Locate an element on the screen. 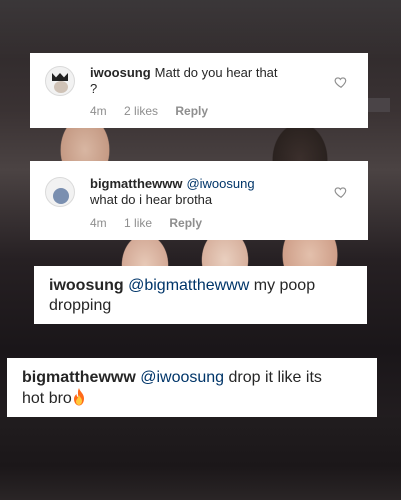  comment-body-line2: hot bro is located at coordinates (47, 398).